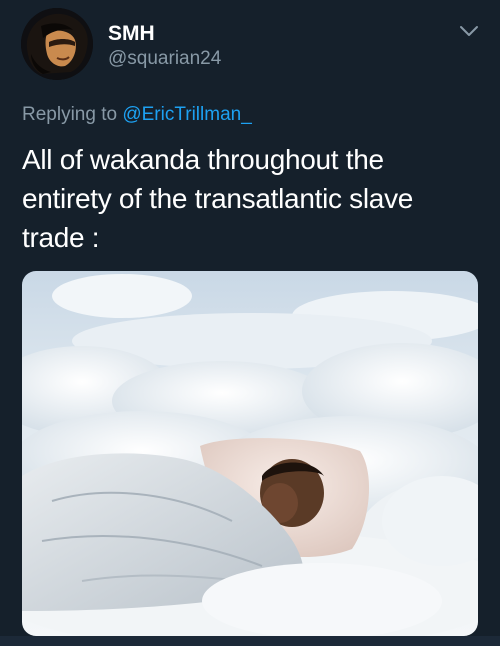  I want to click on reply-prefix: Replying to, so click(70, 114).